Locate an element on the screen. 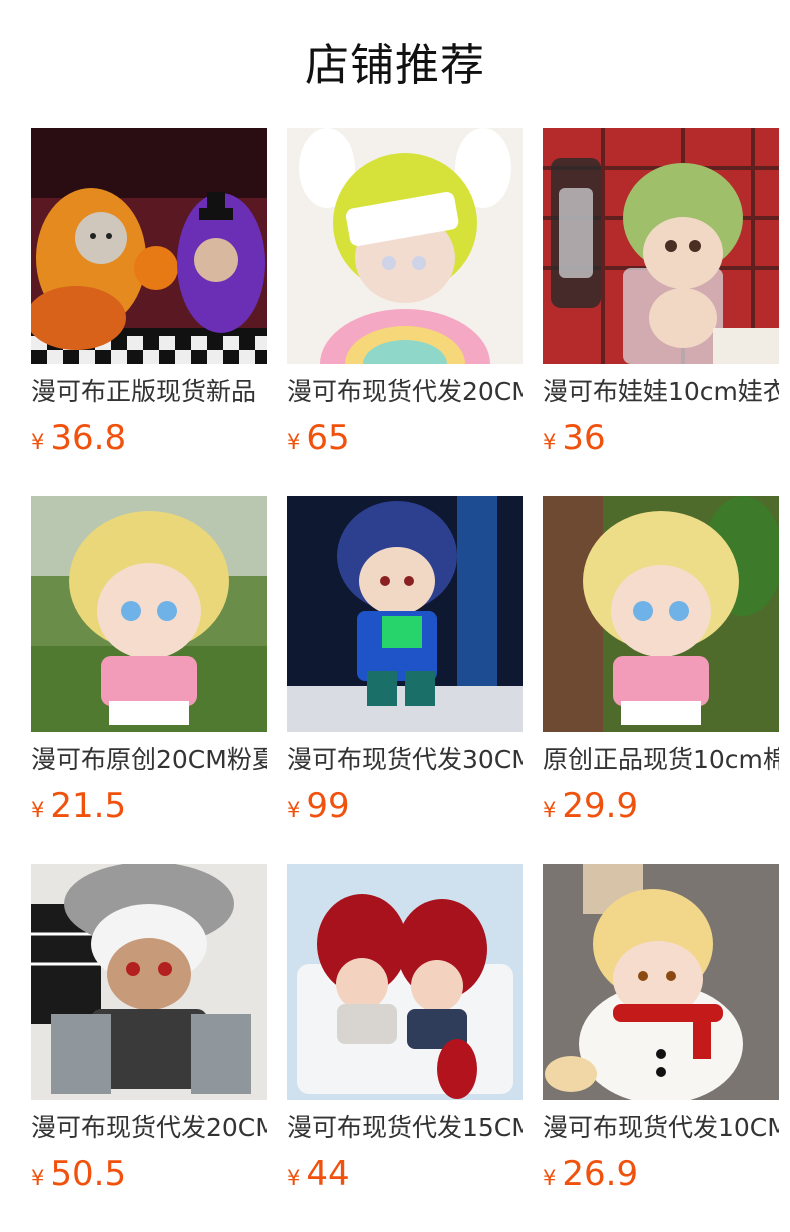 The width and height of the screenshot is (790, 1232). product-name: 原创正品现货10cm棉 is located at coordinates (661, 760).